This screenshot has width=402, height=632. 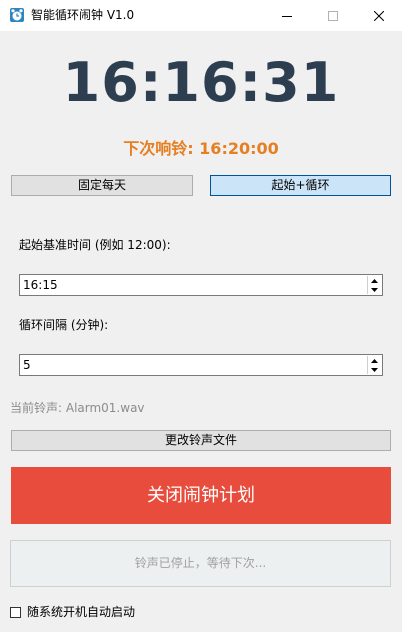 What do you see at coordinates (95, 245) in the screenshot?
I see `start-time-label: 起始基准时间 (例如 12:00):` at bounding box center [95, 245].